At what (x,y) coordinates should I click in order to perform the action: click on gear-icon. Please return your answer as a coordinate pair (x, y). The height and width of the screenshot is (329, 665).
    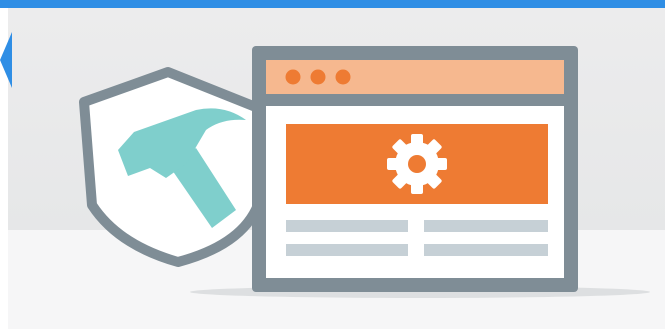
    Looking at the image, I should click on (417, 164).